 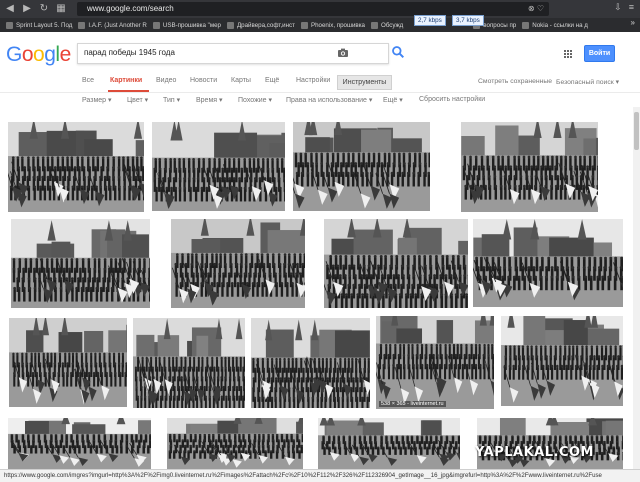 I want to click on search-icon, so click(x=398, y=52).